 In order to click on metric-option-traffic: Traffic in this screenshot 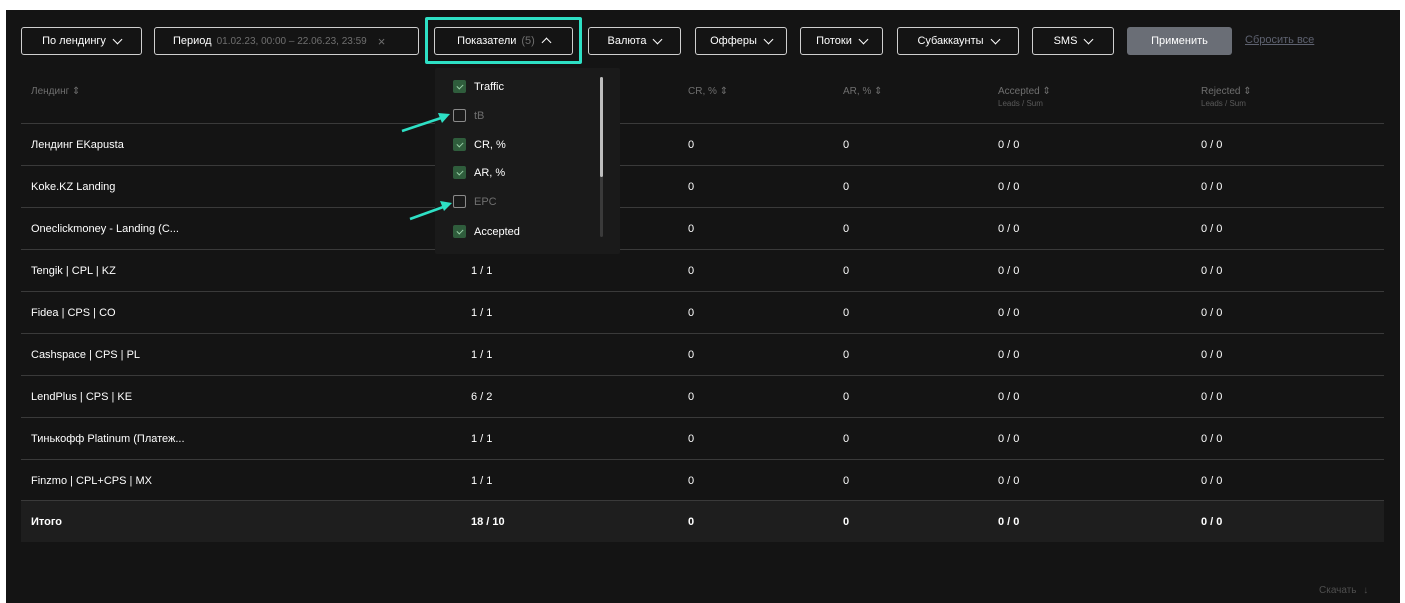, I will do `click(478, 86)`.